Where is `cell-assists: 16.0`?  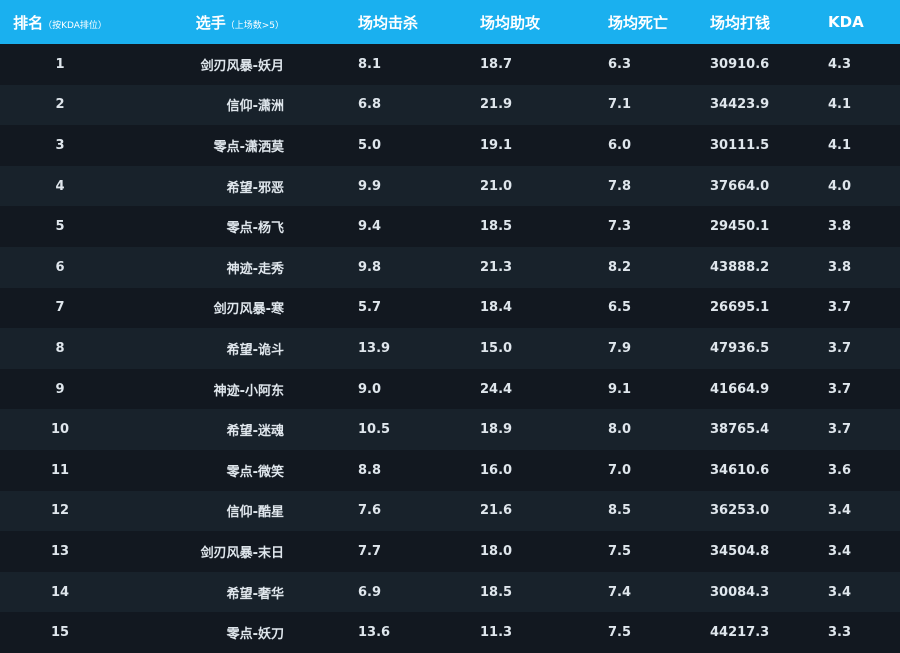 cell-assists: 16.0 is located at coordinates (496, 470).